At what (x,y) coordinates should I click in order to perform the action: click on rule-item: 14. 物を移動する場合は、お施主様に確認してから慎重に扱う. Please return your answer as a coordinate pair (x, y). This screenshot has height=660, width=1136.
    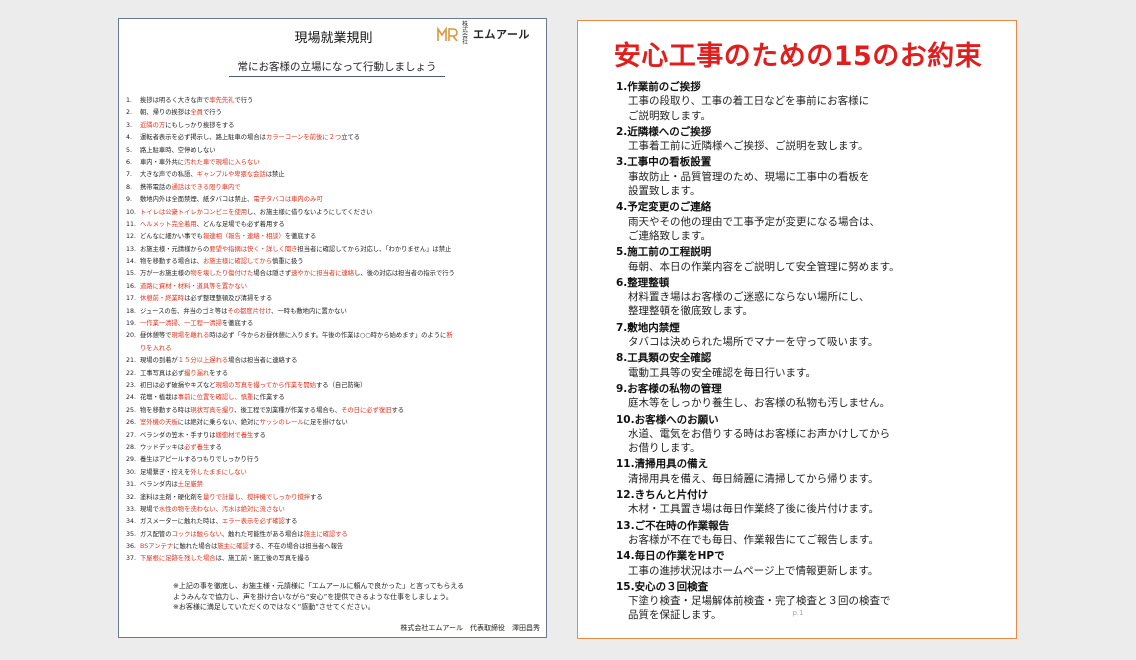
    Looking at the image, I should click on (335, 262).